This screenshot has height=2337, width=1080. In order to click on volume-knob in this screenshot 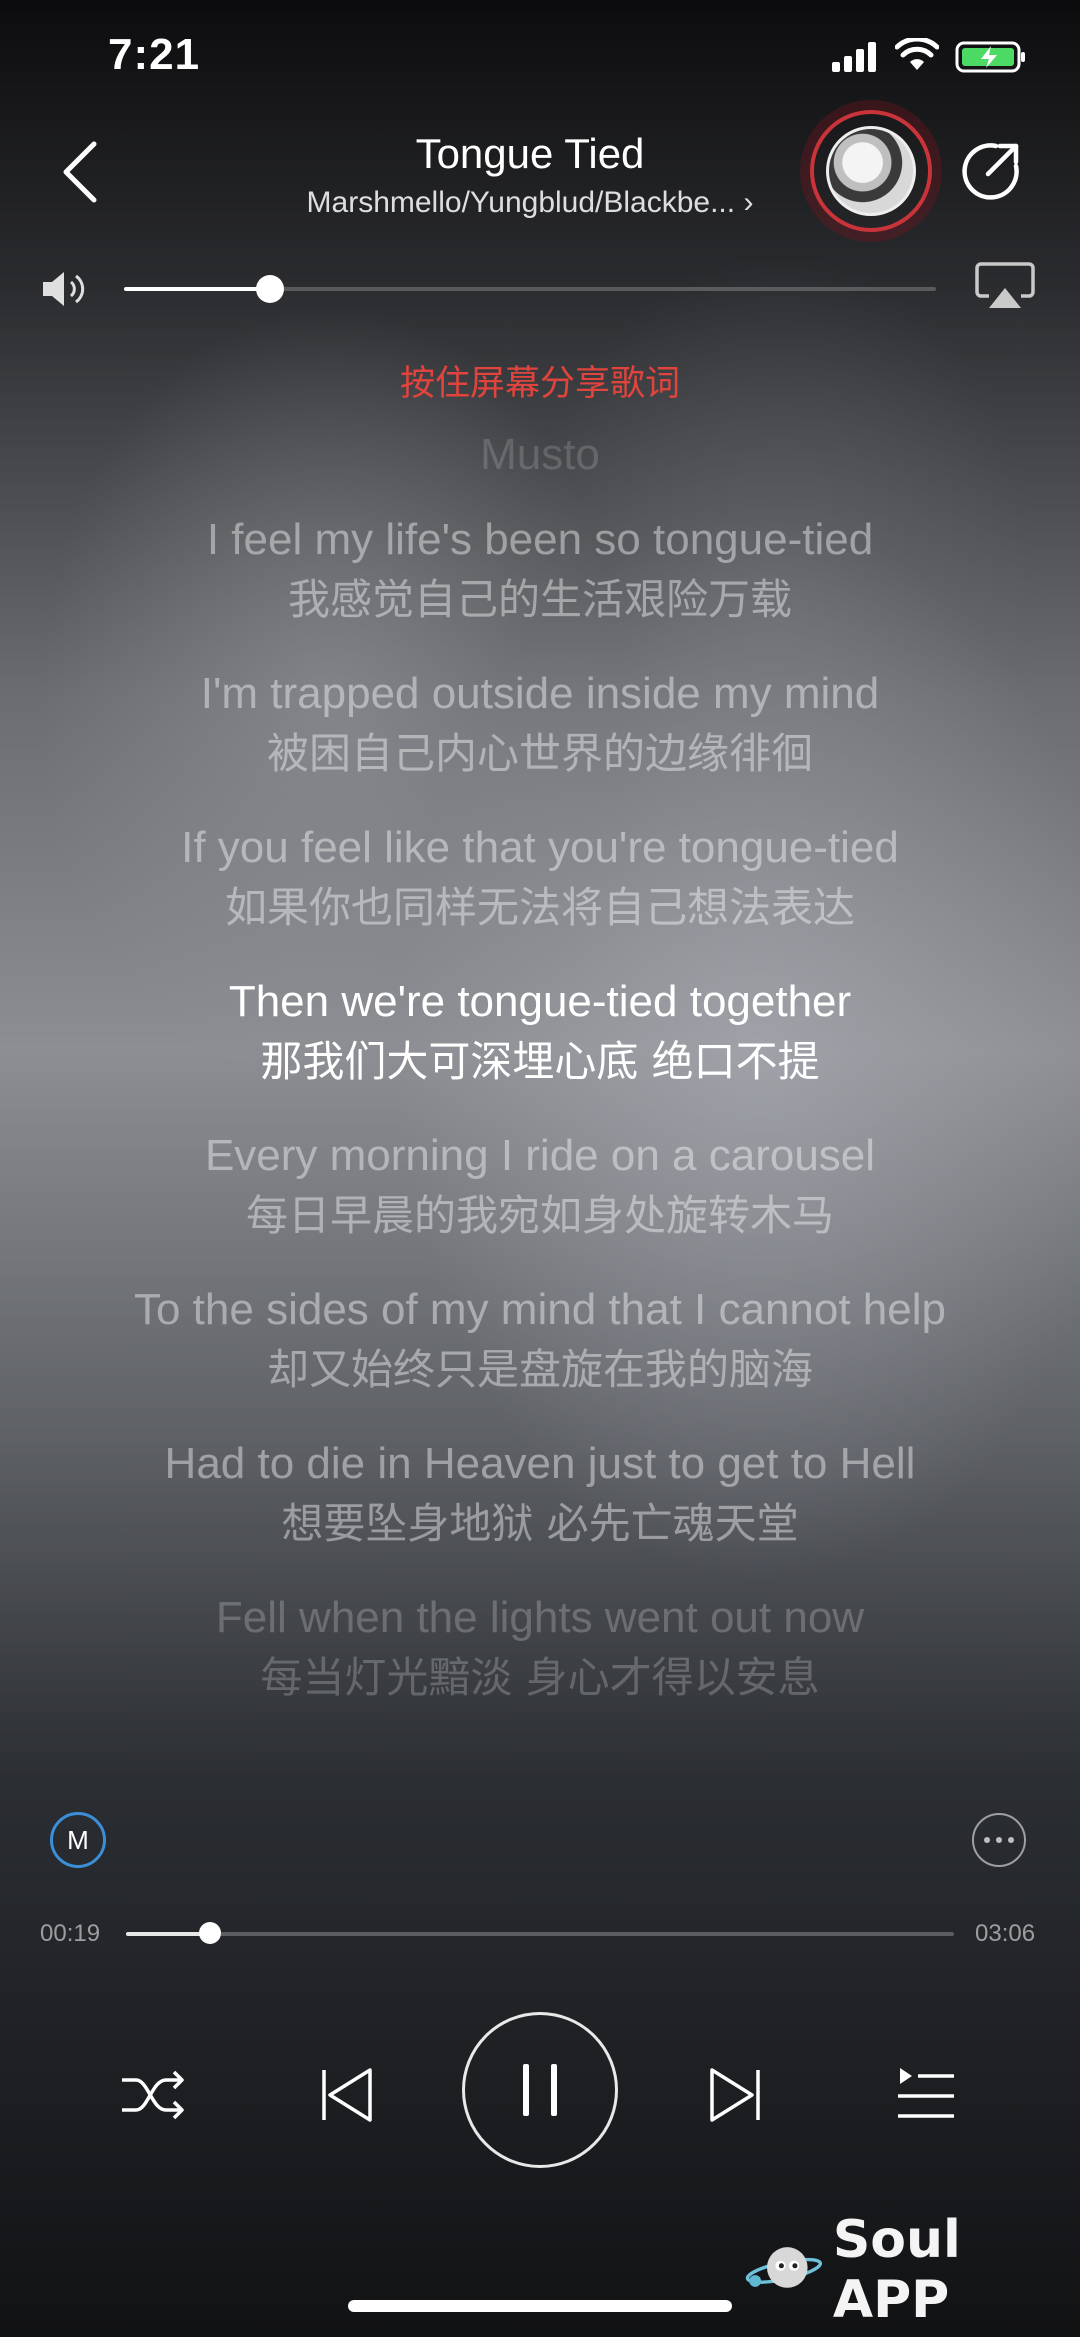, I will do `click(270, 289)`.